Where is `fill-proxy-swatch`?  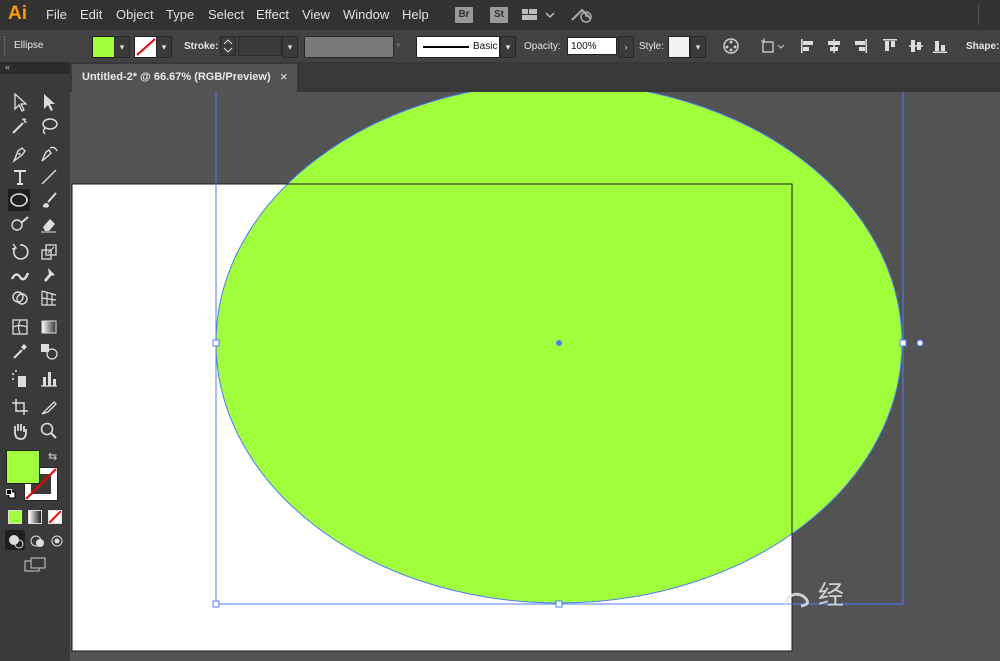
fill-proxy-swatch is located at coordinates (23, 467).